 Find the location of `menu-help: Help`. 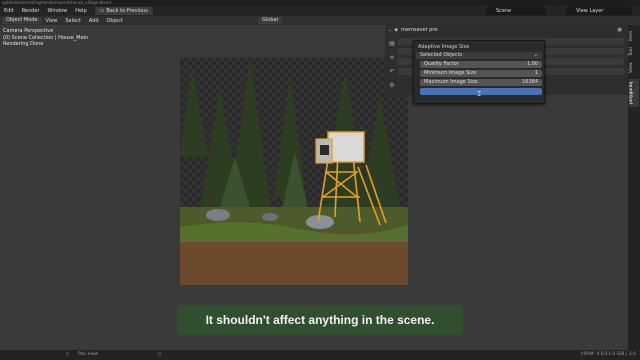

menu-help: Help is located at coordinates (80, 11).